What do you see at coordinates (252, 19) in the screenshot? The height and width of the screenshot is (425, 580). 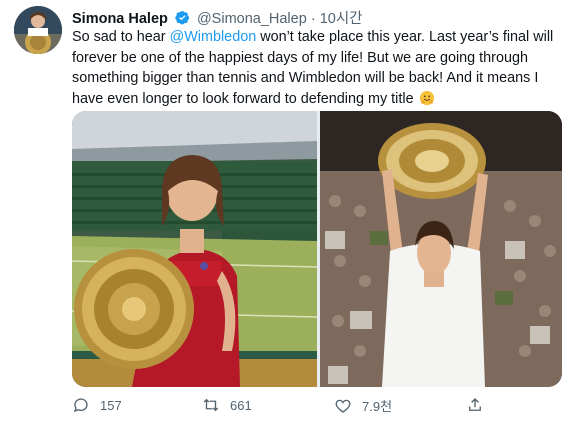 I see `author-handle: @Simona_Halep` at bounding box center [252, 19].